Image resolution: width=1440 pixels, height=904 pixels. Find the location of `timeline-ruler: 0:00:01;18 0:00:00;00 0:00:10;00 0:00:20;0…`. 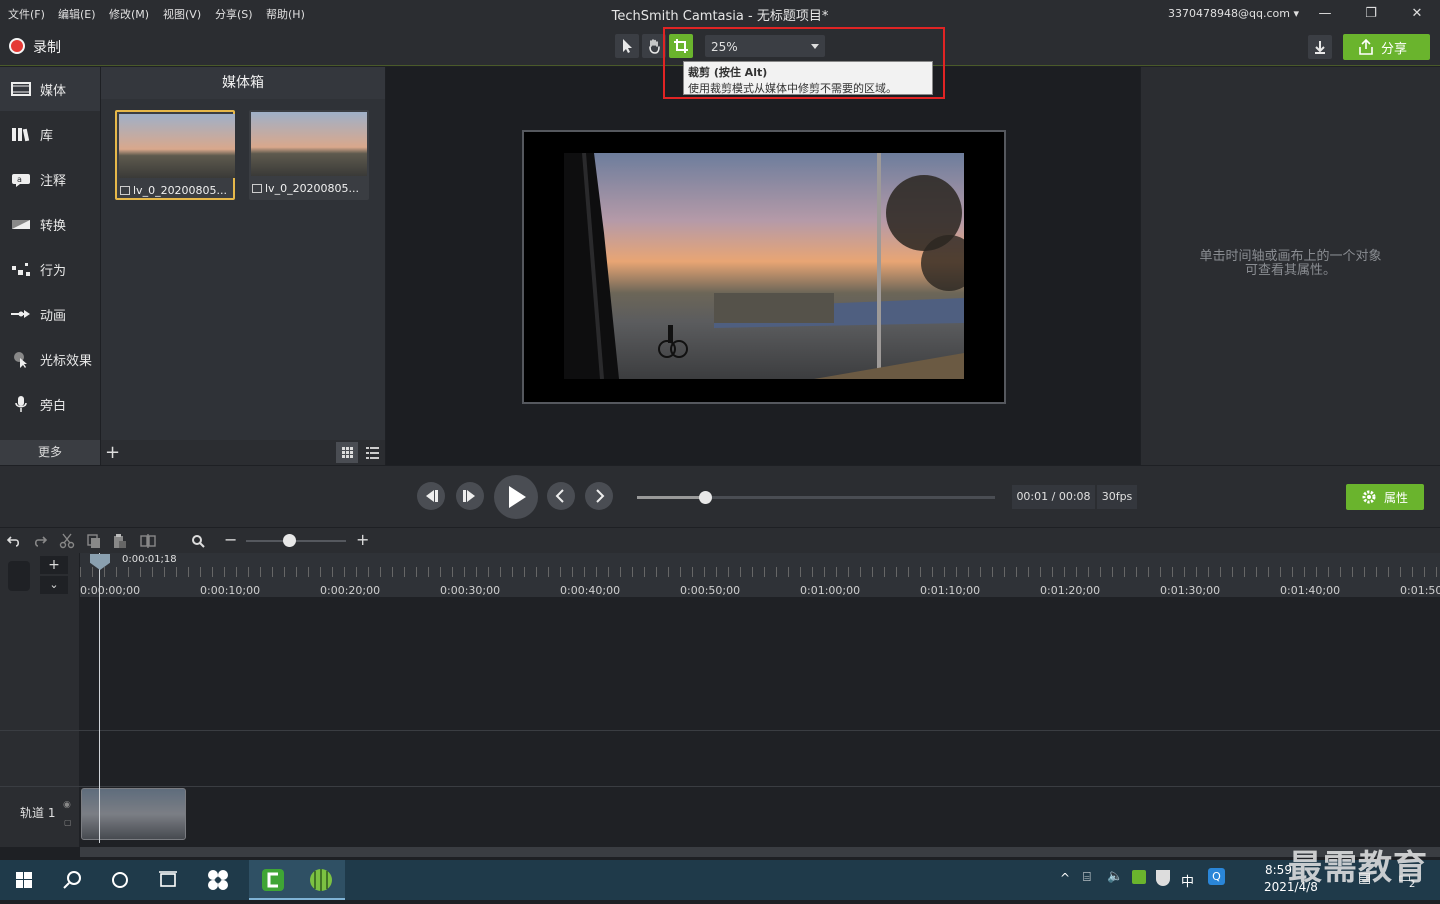

timeline-ruler: 0:00:01;18 0:00:00;00 0:00:10;00 0:00:20;0… is located at coordinates (760, 575).